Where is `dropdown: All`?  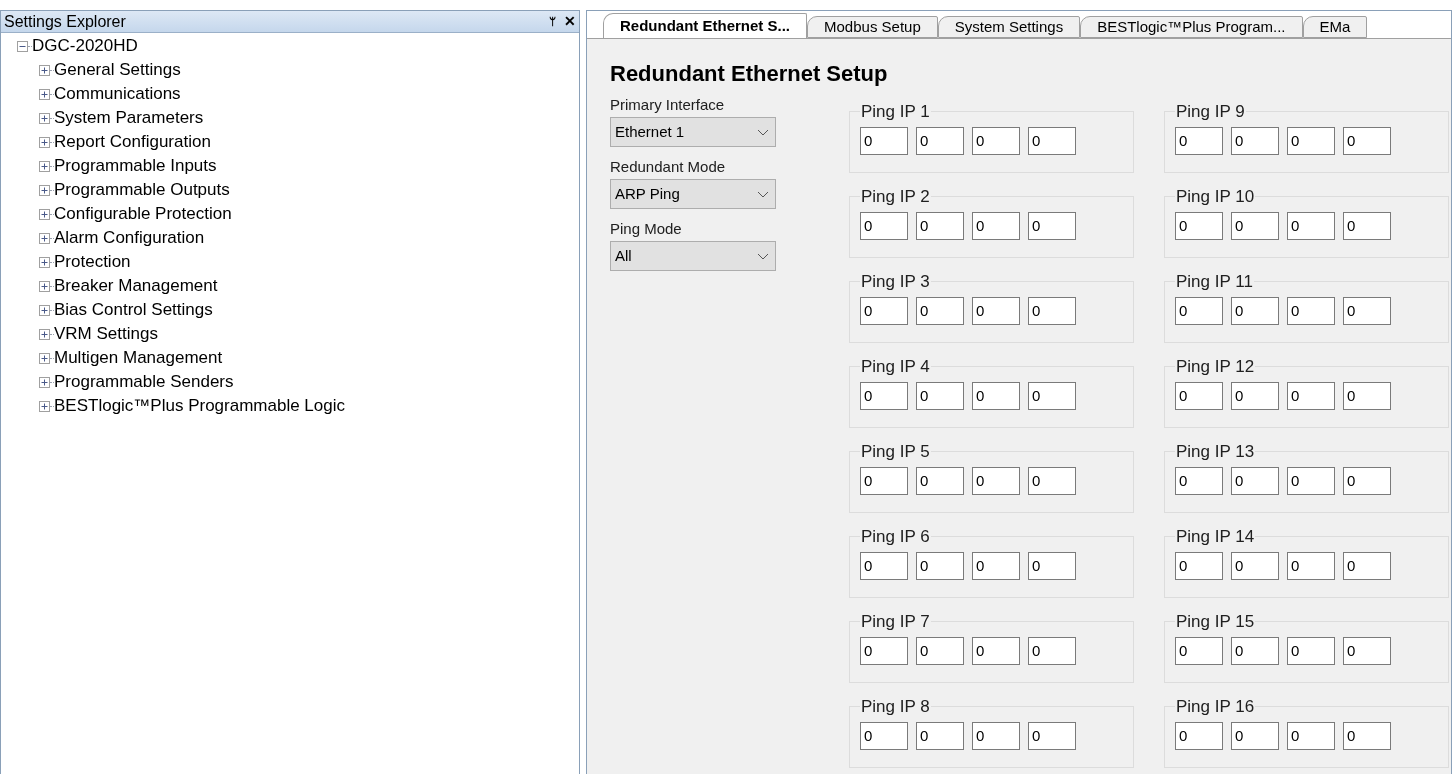
dropdown: All is located at coordinates (693, 256).